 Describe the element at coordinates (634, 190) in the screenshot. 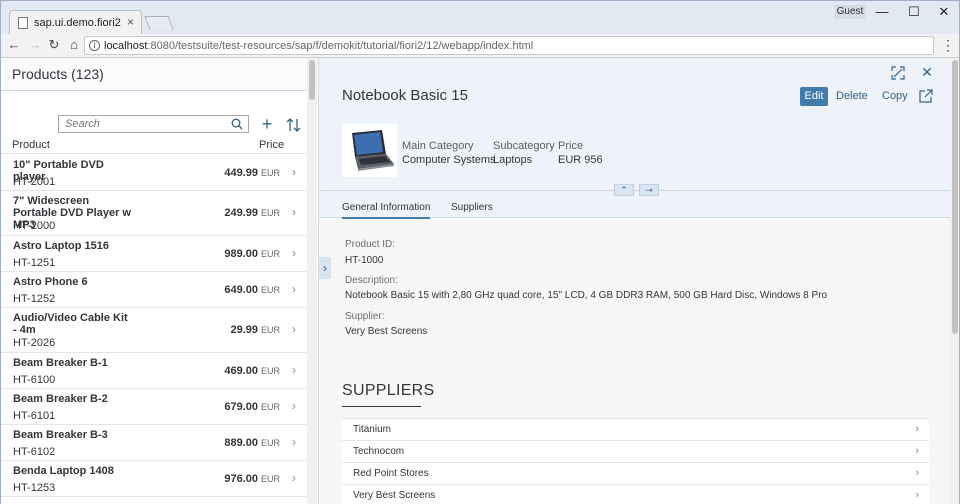

I see `header-divider` at that location.